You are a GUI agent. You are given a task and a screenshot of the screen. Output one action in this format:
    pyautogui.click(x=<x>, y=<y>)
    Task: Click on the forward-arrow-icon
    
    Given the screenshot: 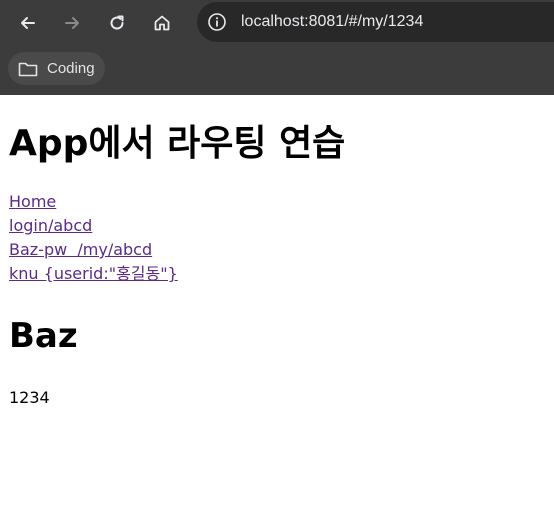 What is the action you would take?
    pyautogui.click(x=72, y=23)
    